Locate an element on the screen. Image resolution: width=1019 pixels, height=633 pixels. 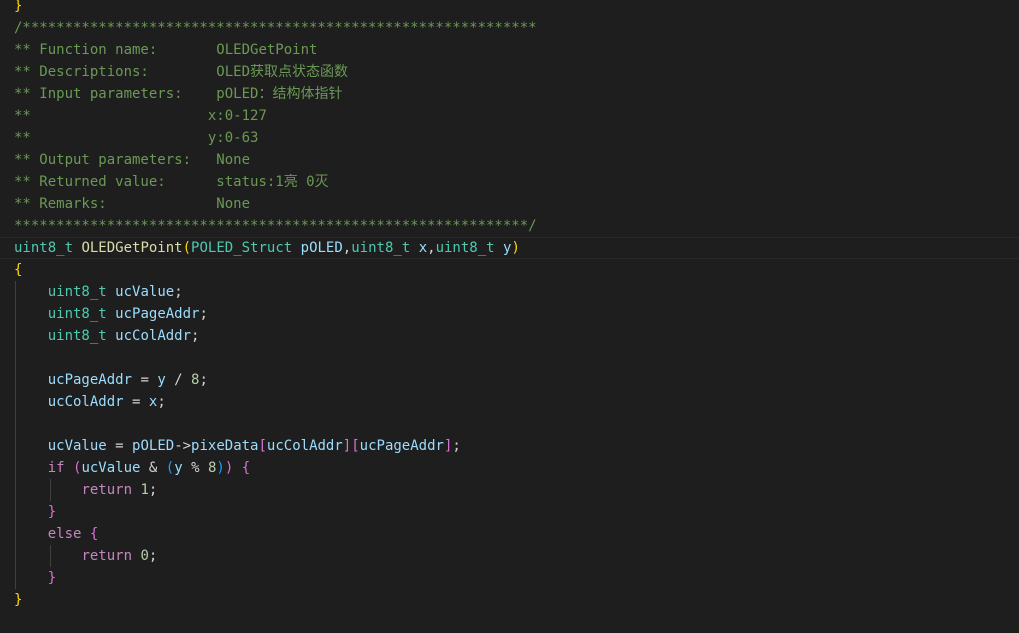
code-line-input-x: ** x:0-127 is located at coordinates (509, 116).